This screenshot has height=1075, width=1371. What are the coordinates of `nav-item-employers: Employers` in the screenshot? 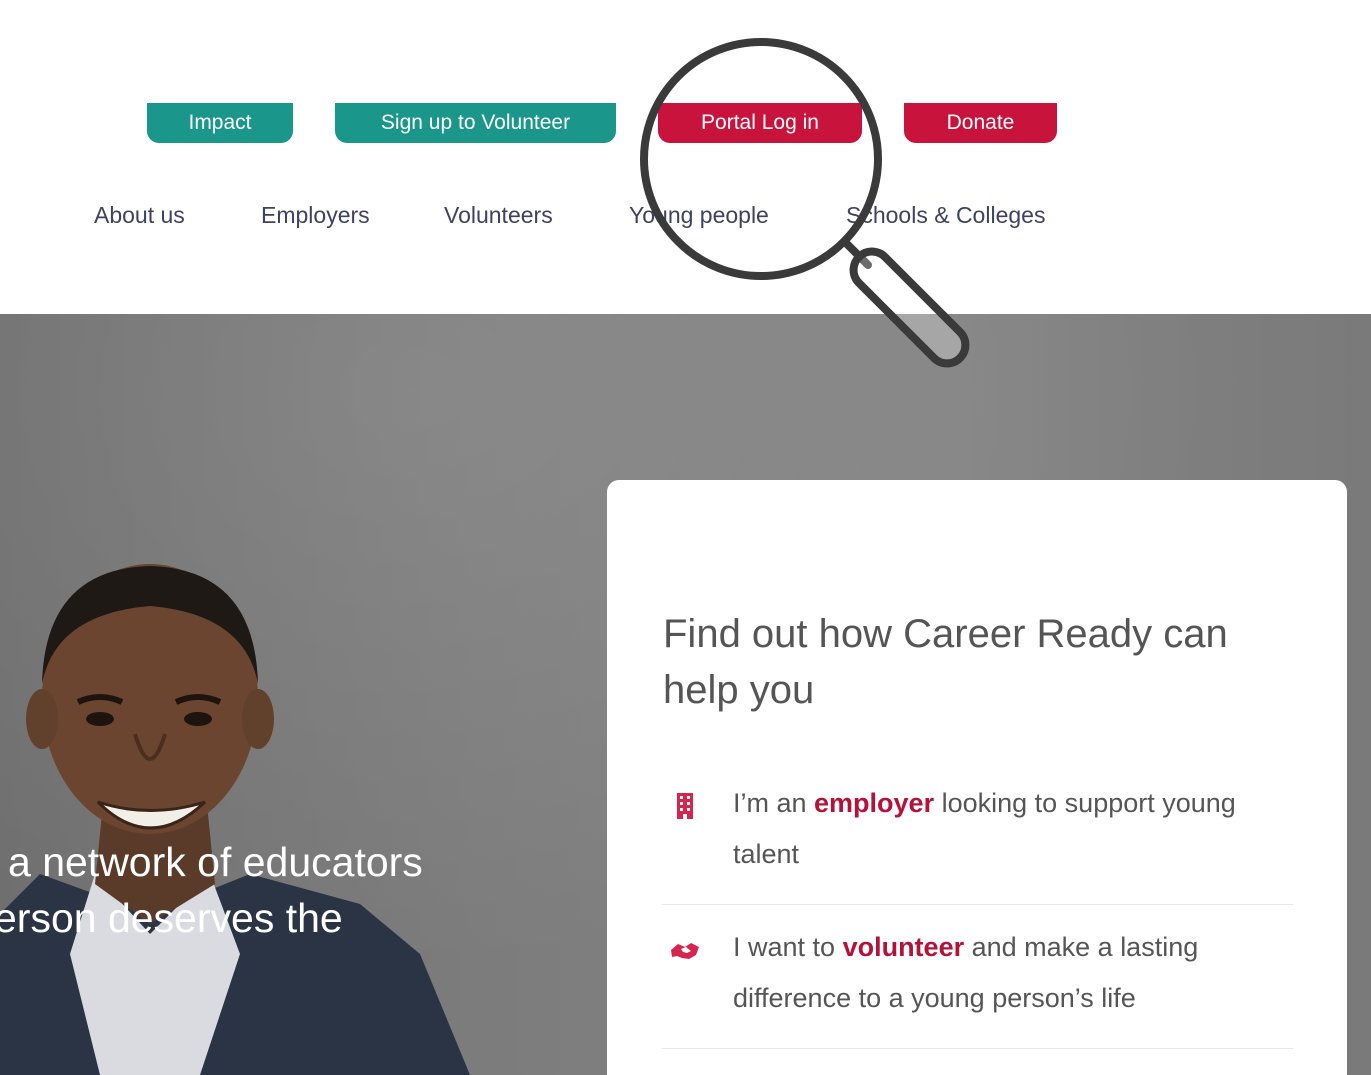 It's located at (315, 215).